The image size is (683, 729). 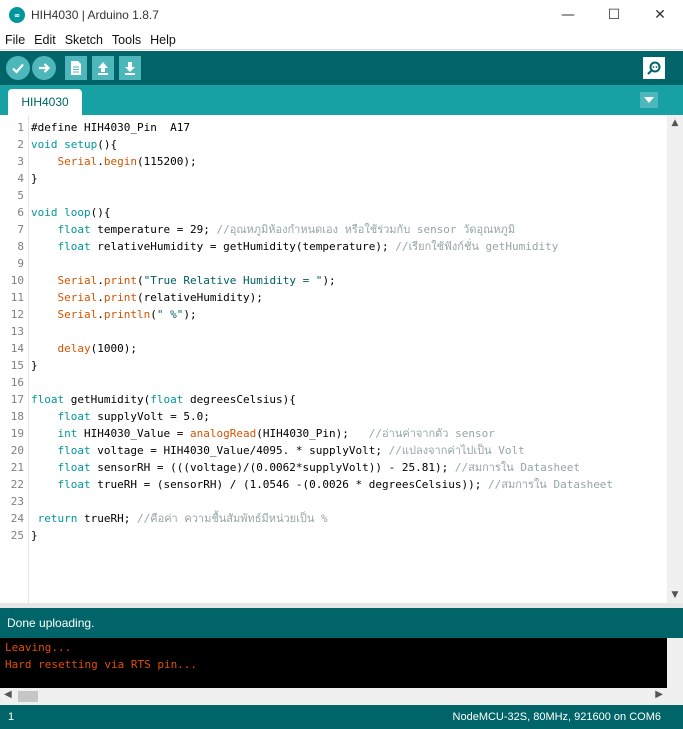 What do you see at coordinates (329, 280) in the screenshot?
I see `code-token: );` at bounding box center [329, 280].